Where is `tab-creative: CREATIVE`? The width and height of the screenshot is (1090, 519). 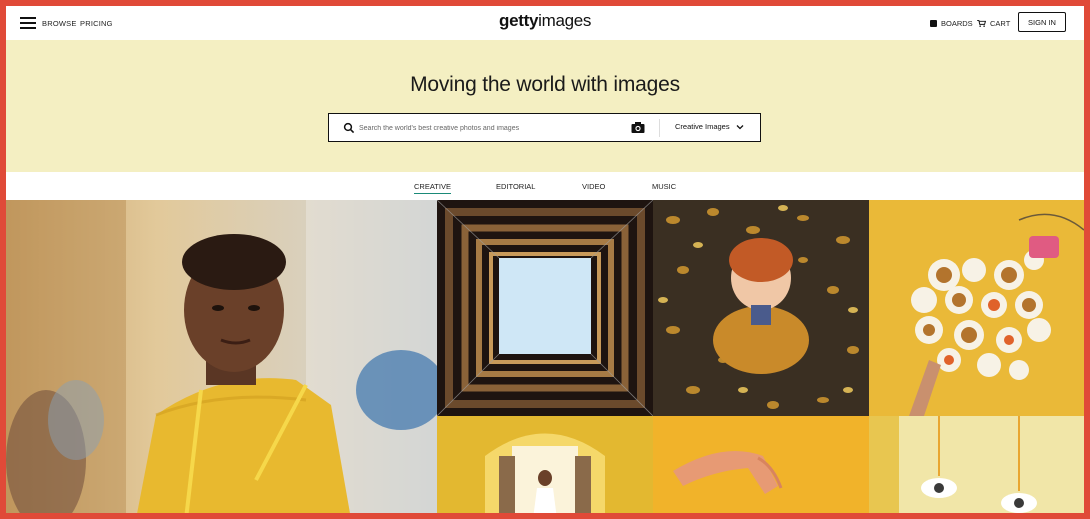
tab-creative: CREATIVE is located at coordinates (432, 188).